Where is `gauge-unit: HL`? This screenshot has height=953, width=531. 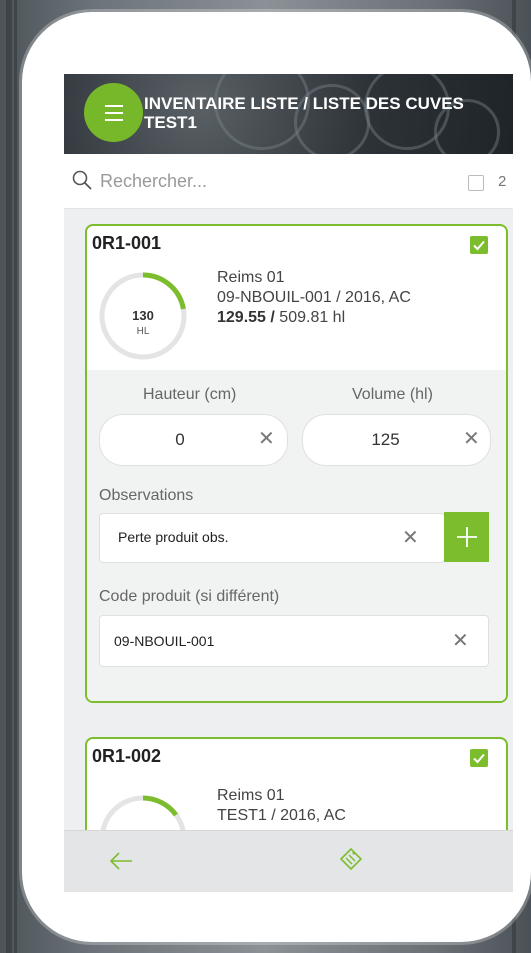 gauge-unit: HL is located at coordinates (143, 331).